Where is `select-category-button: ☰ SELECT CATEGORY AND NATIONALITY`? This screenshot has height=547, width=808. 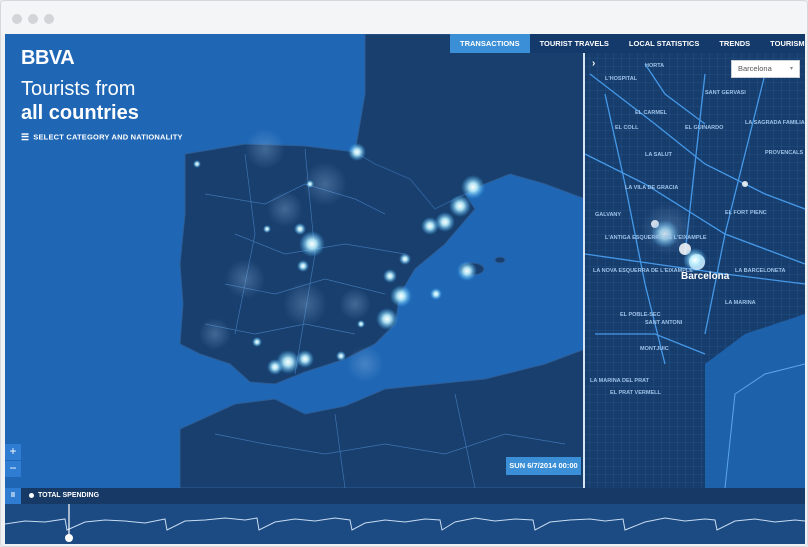 select-category-button: ☰ SELECT CATEGORY AND NATIONALITY is located at coordinates (102, 137).